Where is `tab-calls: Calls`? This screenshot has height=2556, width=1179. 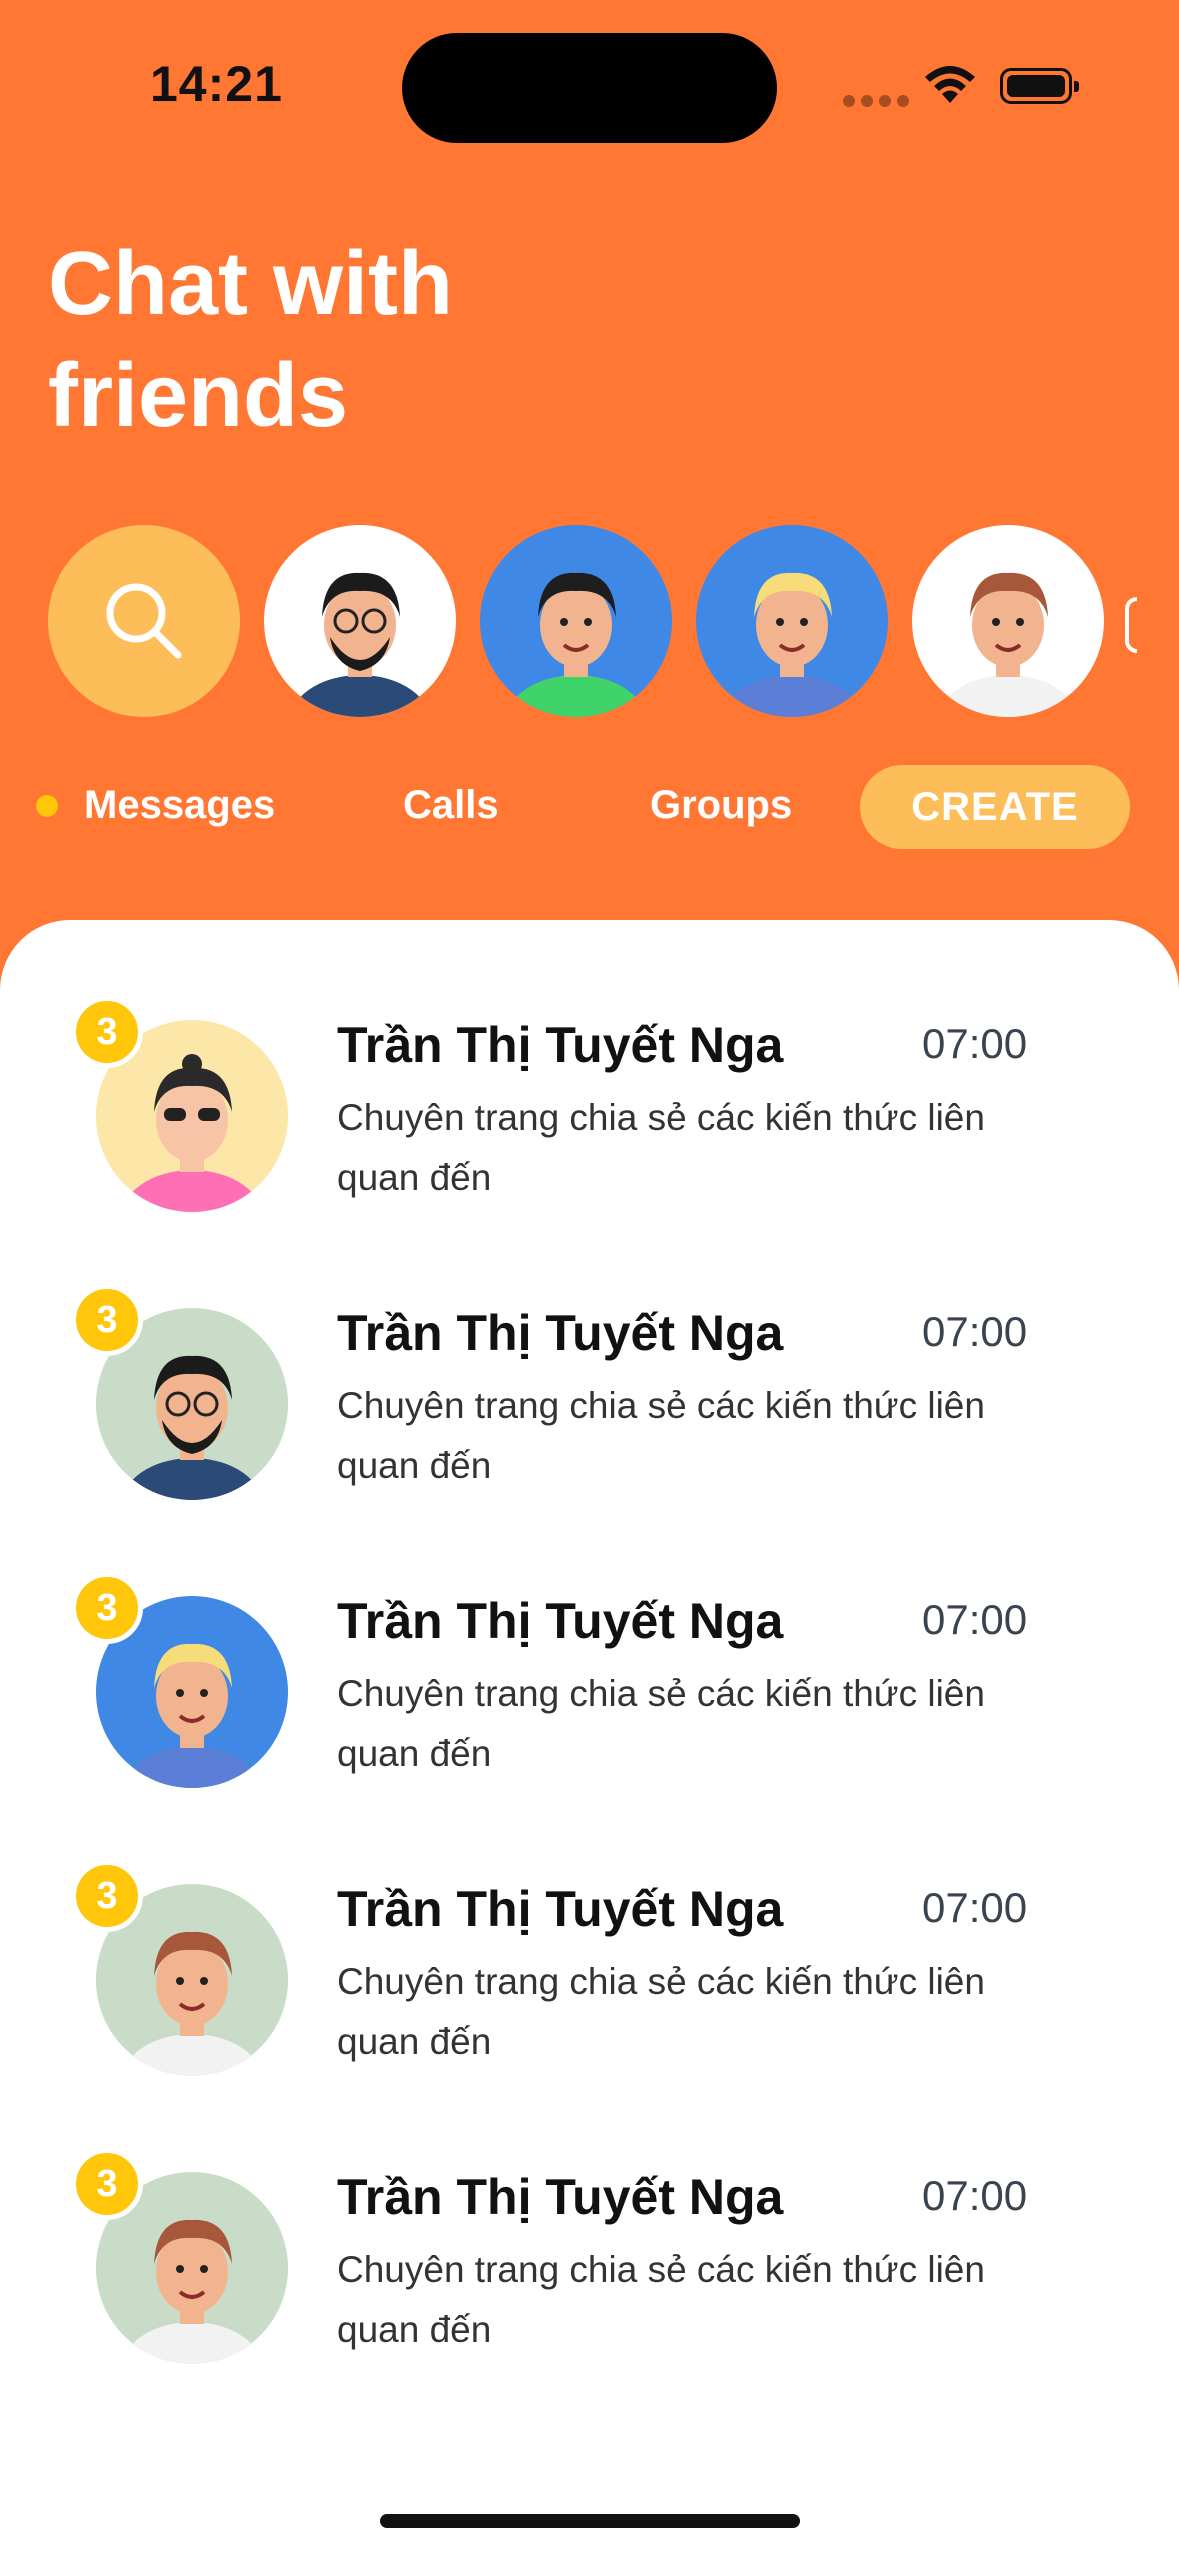 tab-calls: Calls is located at coordinates (451, 805).